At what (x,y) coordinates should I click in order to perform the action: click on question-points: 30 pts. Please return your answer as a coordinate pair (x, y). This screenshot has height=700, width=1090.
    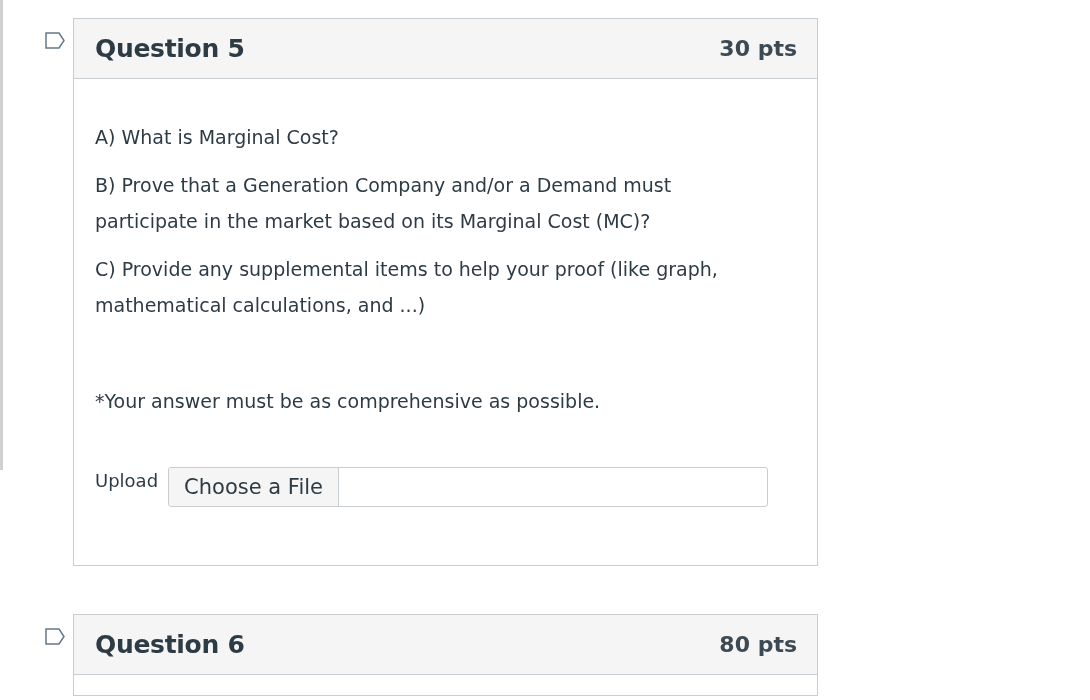
    Looking at the image, I should click on (758, 48).